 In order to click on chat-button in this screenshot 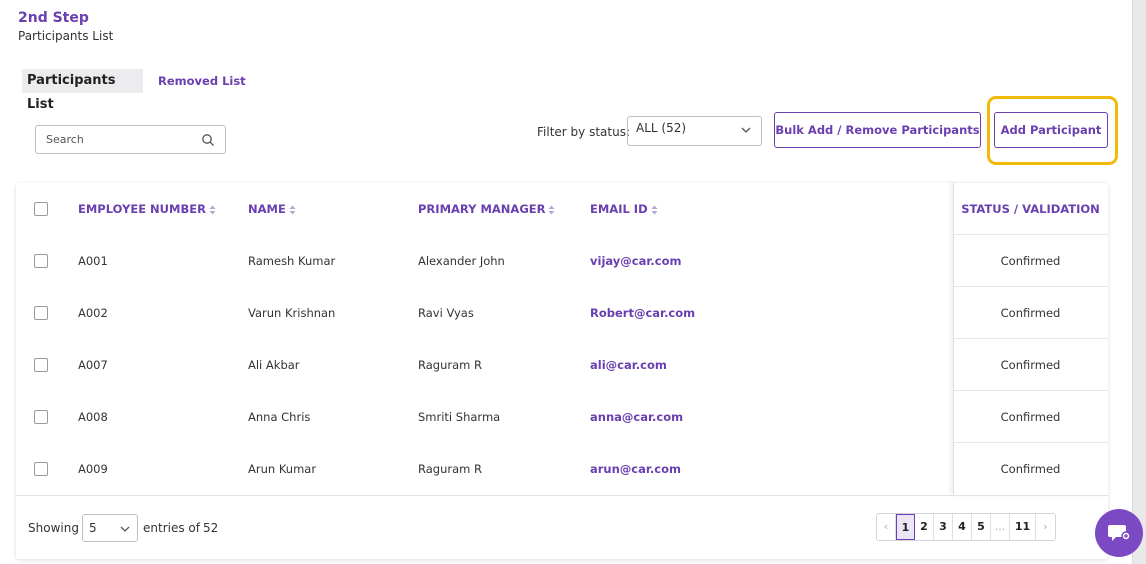, I will do `click(1119, 533)`.